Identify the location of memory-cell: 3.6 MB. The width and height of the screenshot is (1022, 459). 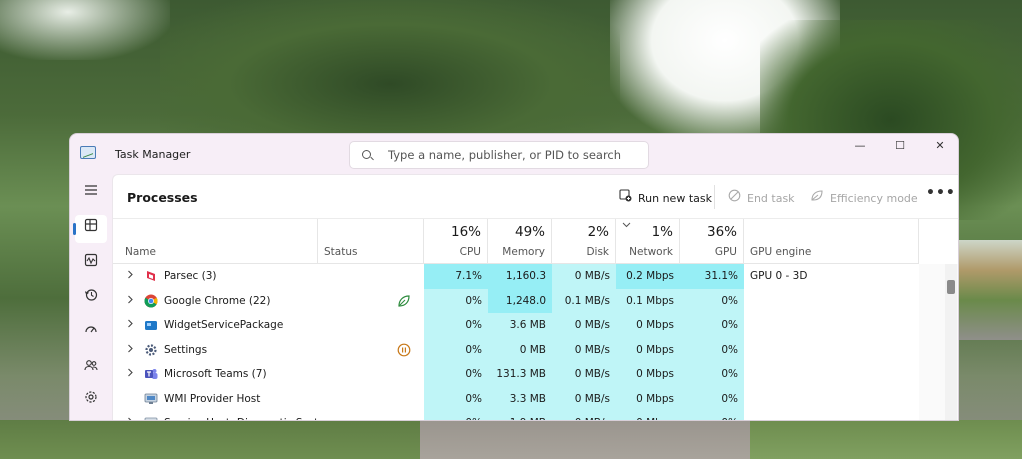
(520, 325).